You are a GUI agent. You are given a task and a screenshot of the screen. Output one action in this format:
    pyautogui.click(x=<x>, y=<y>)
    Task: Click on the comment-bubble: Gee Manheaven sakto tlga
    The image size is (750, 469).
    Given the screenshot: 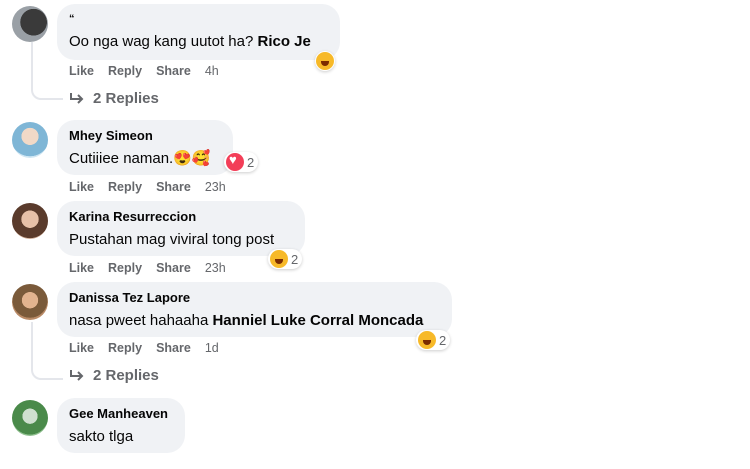 What is the action you would take?
    pyautogui.click(x=121, y=425)
    